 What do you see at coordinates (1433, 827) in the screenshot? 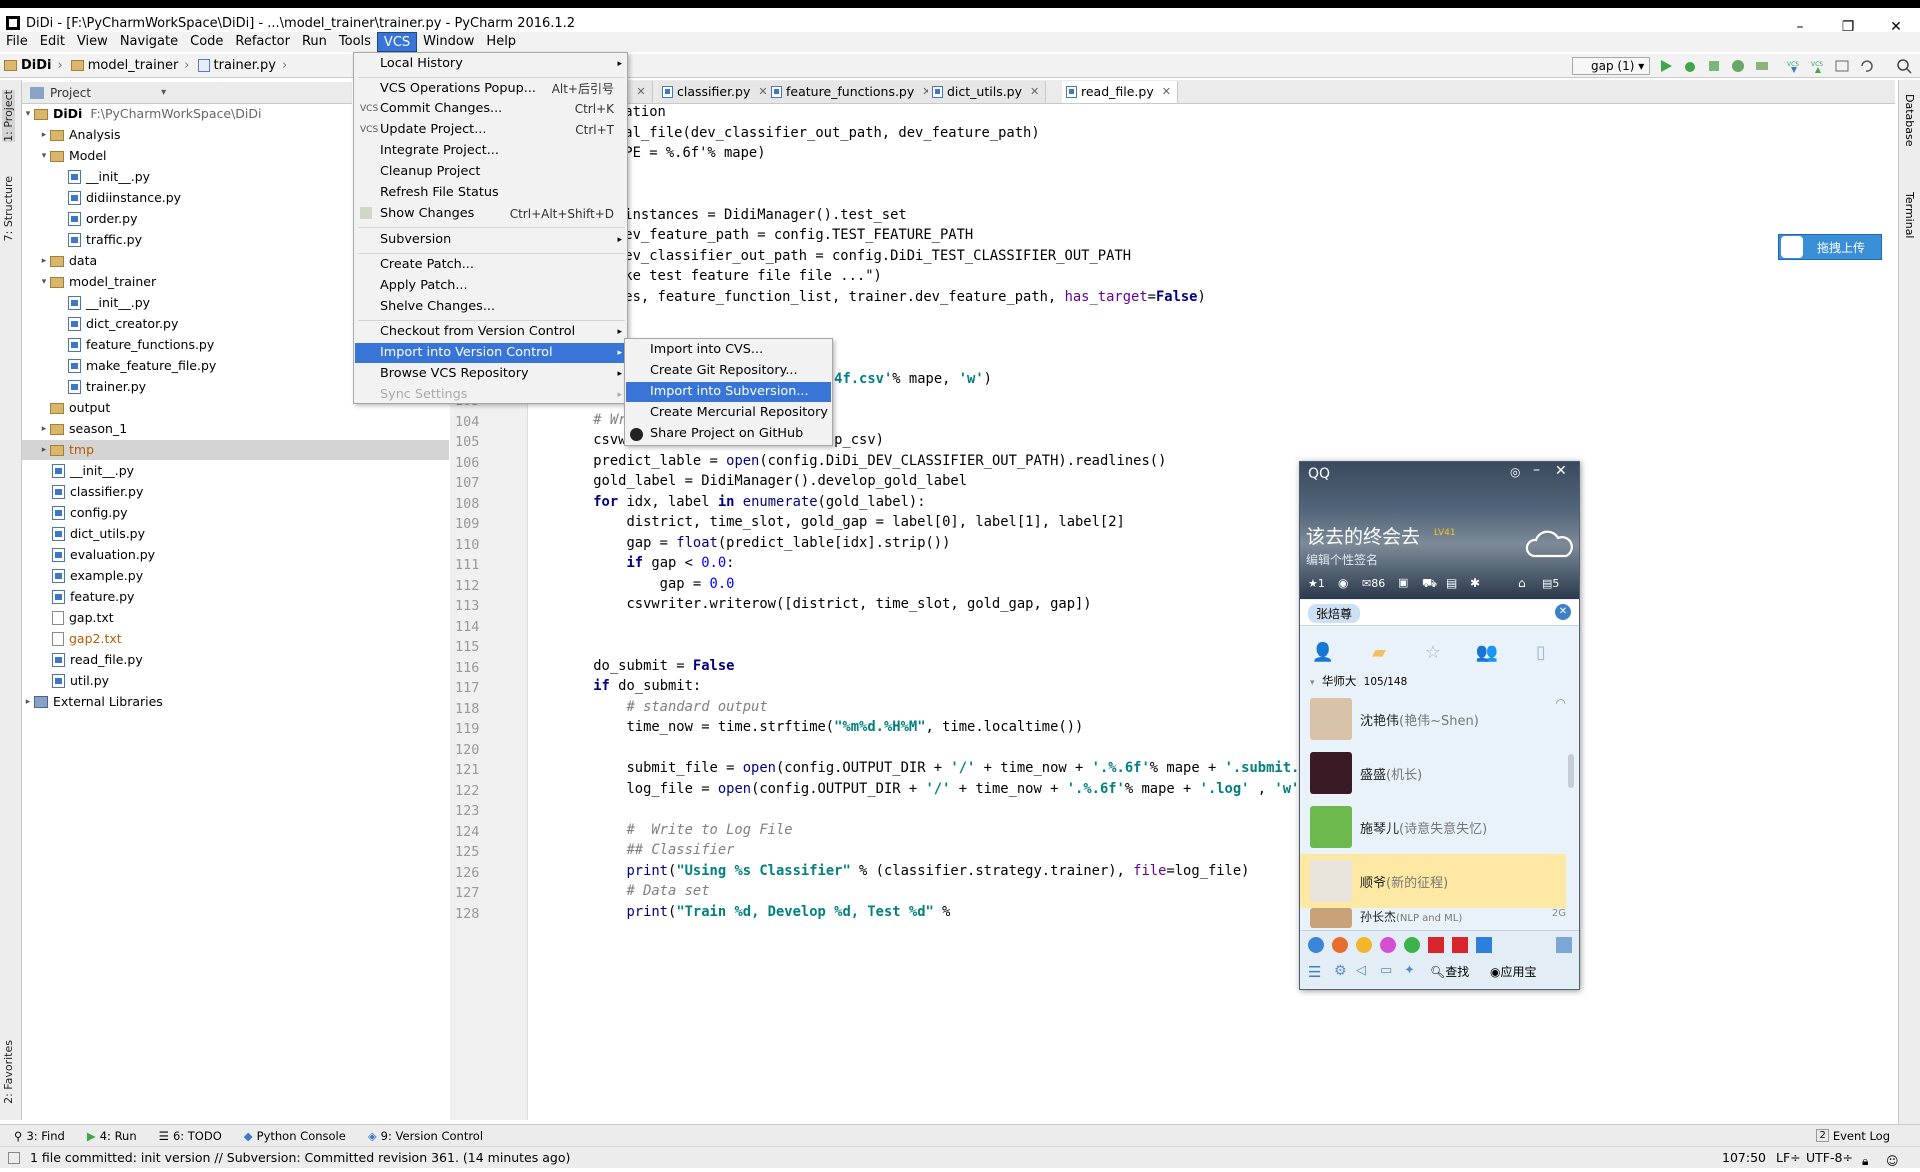
I see `friend-item: 施琴儿(诗意失意失忆)` at bounding box center [1433, 827].